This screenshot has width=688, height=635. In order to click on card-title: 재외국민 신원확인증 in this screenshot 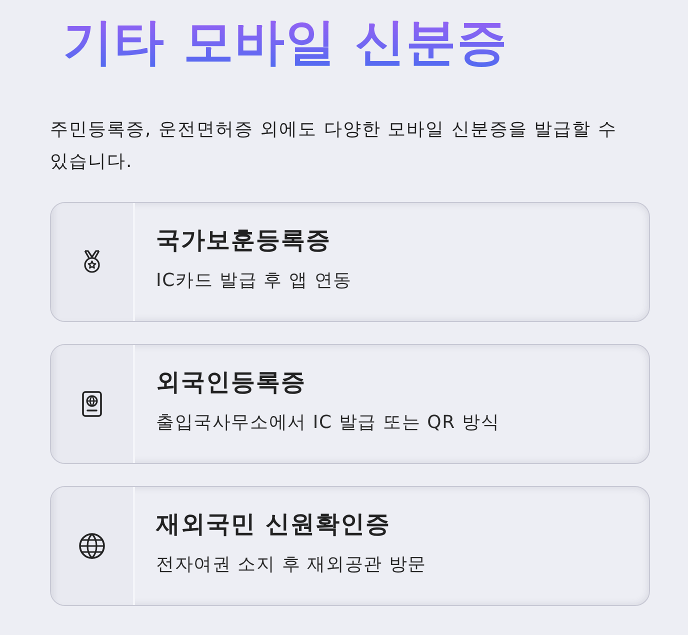, I will do `click(274, 524)`.